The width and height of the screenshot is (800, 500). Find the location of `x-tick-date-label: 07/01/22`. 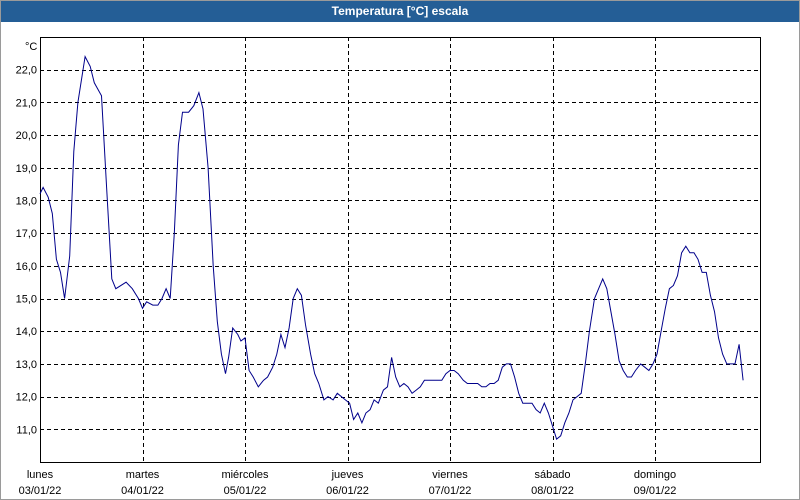

x-tick-date-label: 07/01/22 is located at coordinates (450, 491).